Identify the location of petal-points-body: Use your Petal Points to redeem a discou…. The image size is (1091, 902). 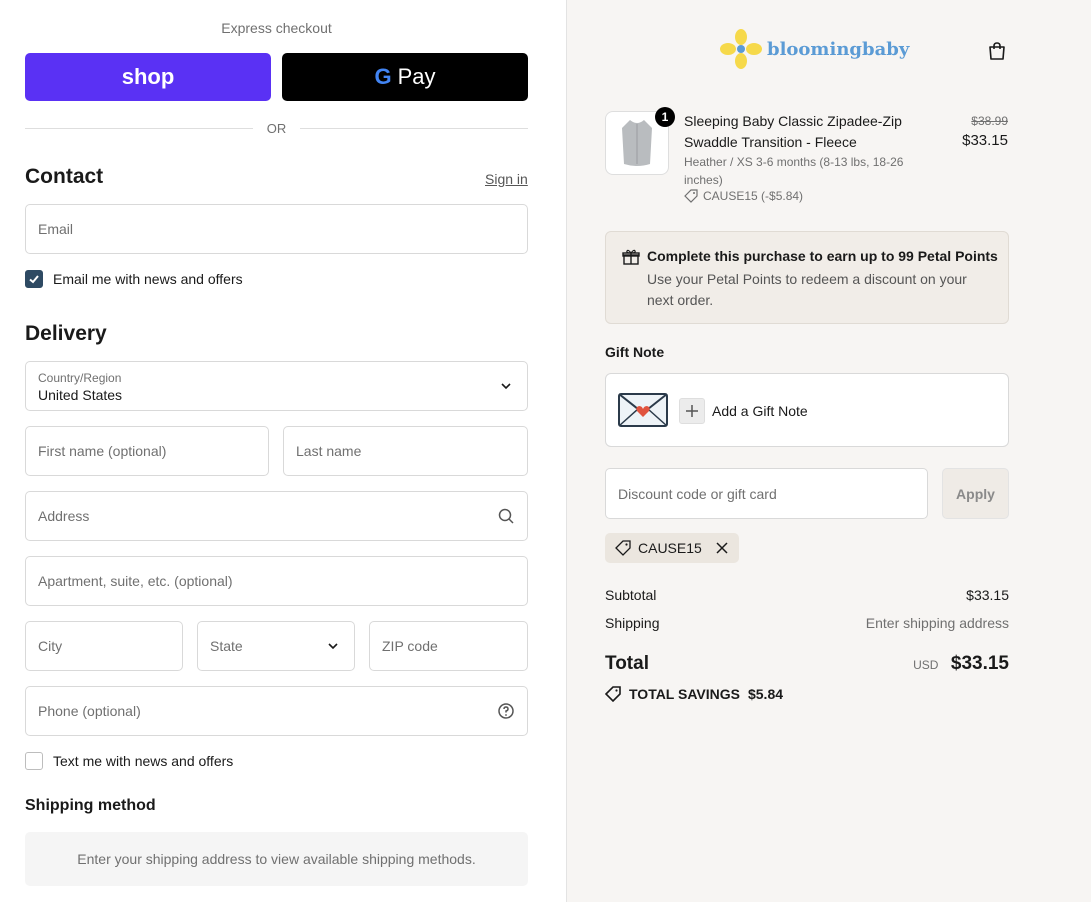
(807, 289).